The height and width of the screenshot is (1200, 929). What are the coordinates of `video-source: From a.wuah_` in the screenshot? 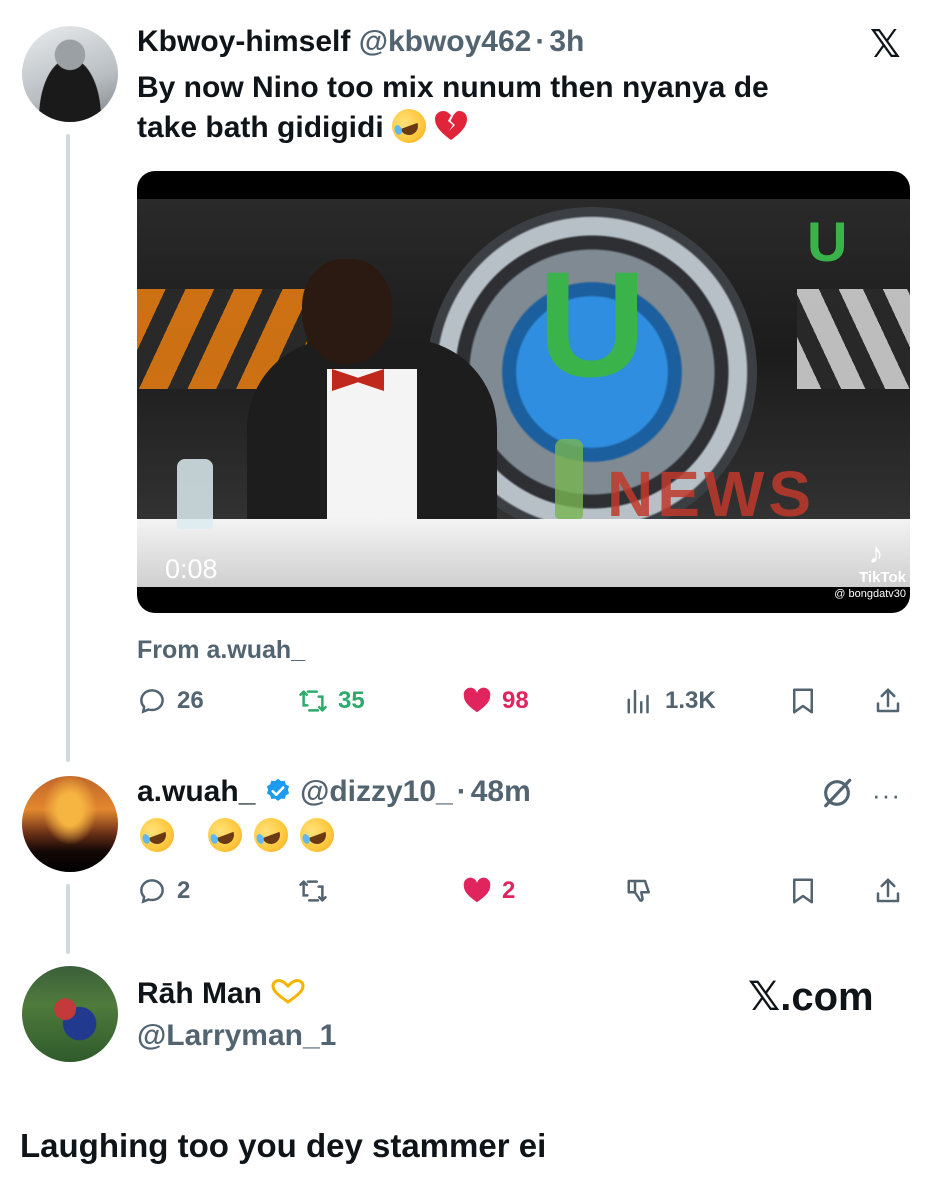 It's located at (221, 650).